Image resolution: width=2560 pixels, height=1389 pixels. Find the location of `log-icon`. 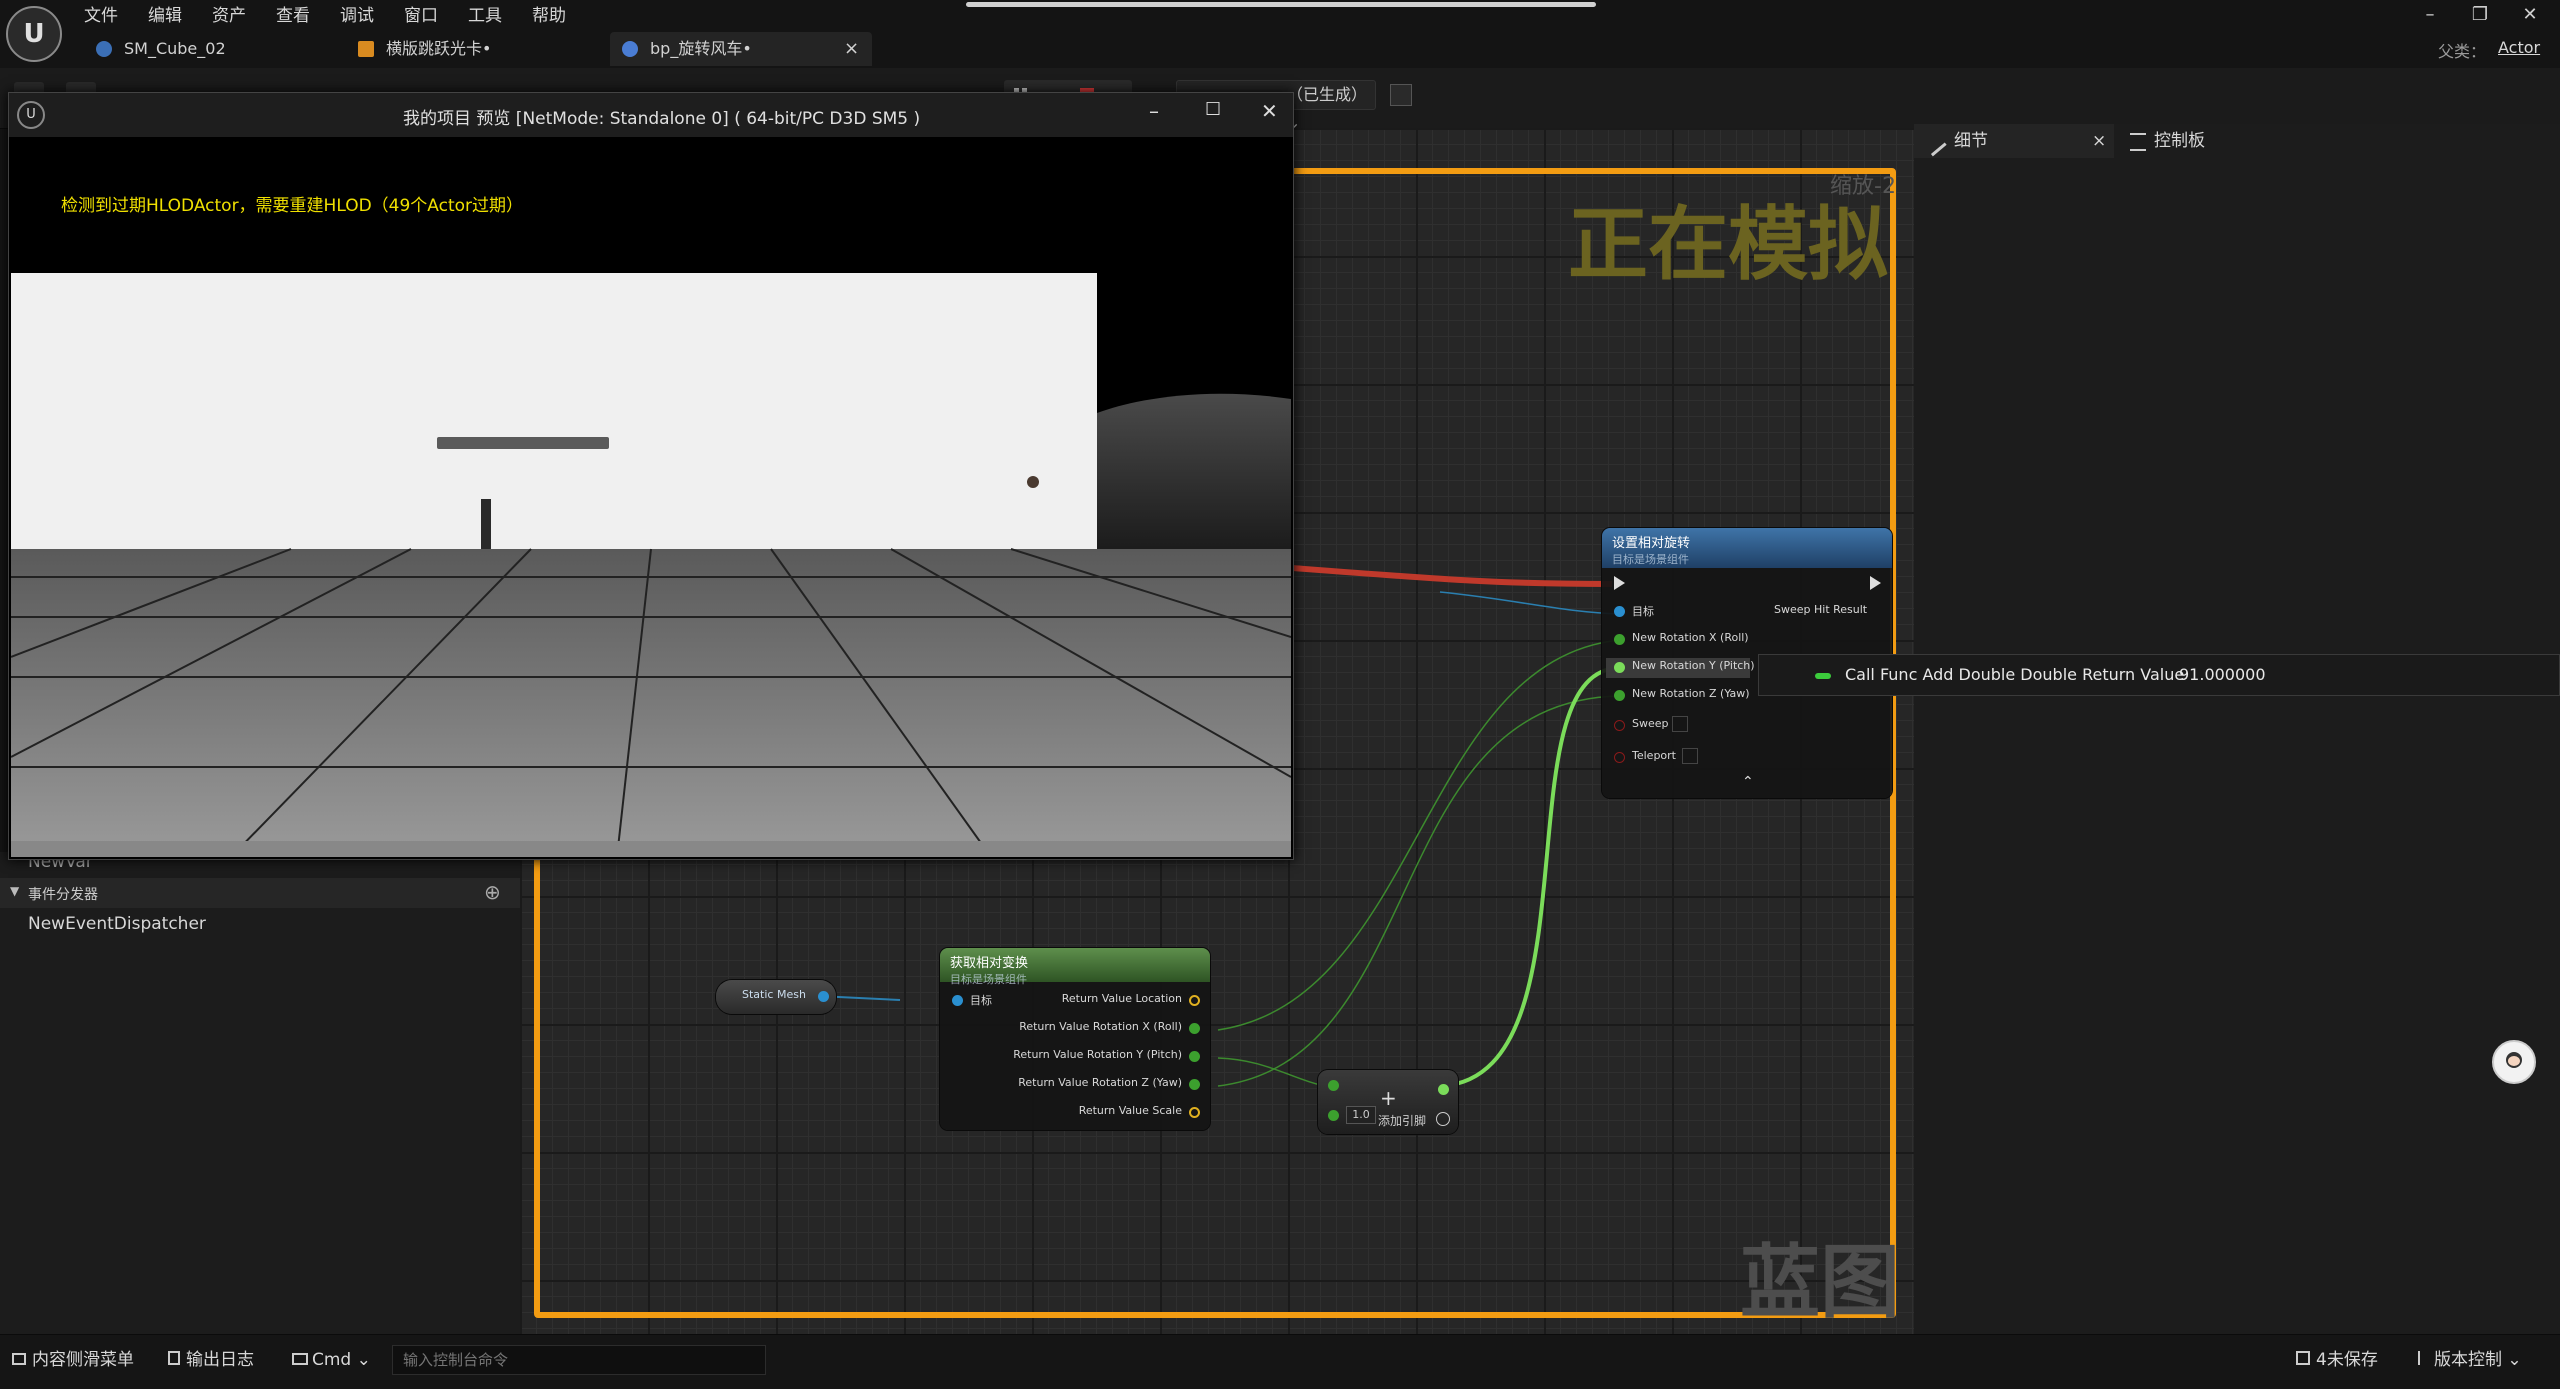

log-icon is located at coordinates (174, 1358).